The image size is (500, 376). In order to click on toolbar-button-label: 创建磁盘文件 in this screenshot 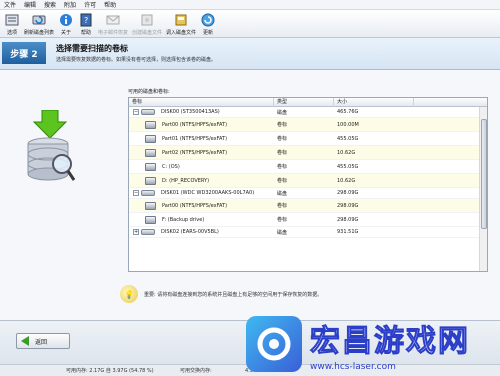, I will do `click(147, 33)`.